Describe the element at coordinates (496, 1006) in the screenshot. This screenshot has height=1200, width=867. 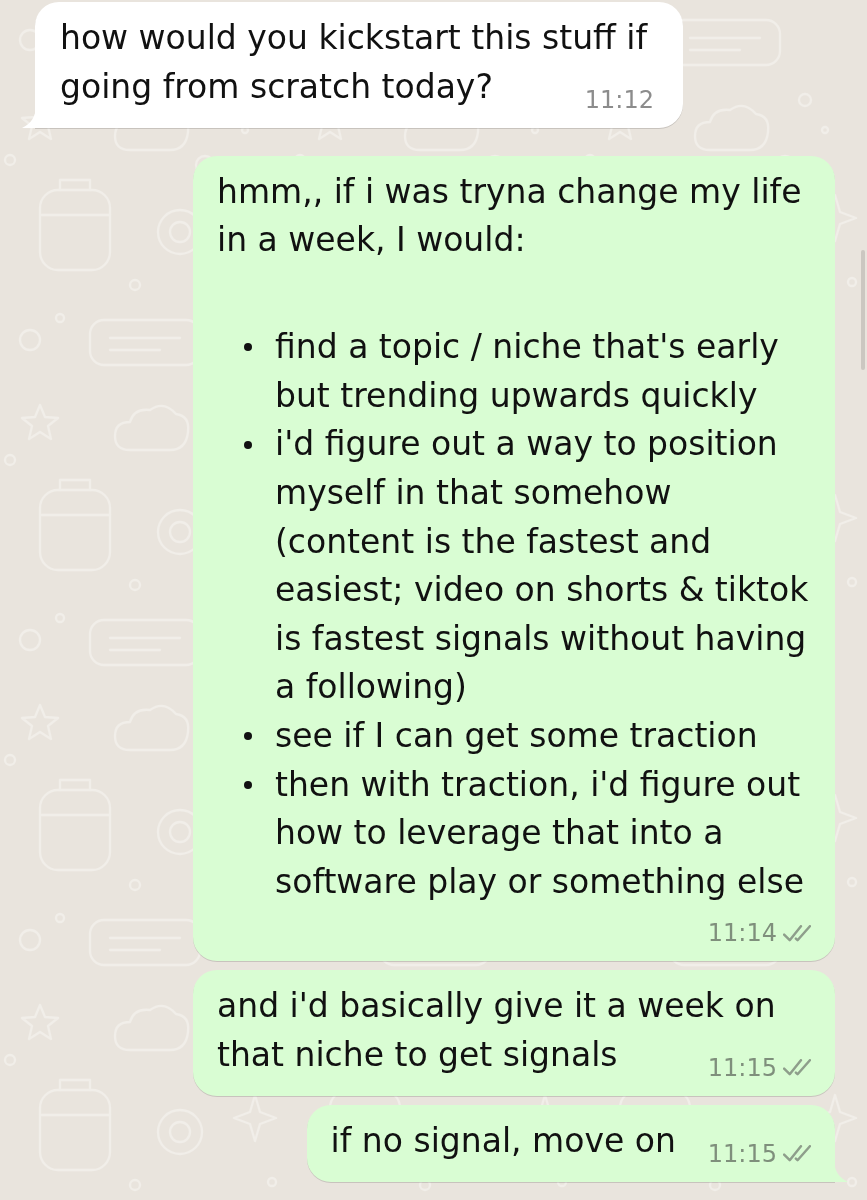
I see `message-text: and i'd basically give it a week on` at that location.